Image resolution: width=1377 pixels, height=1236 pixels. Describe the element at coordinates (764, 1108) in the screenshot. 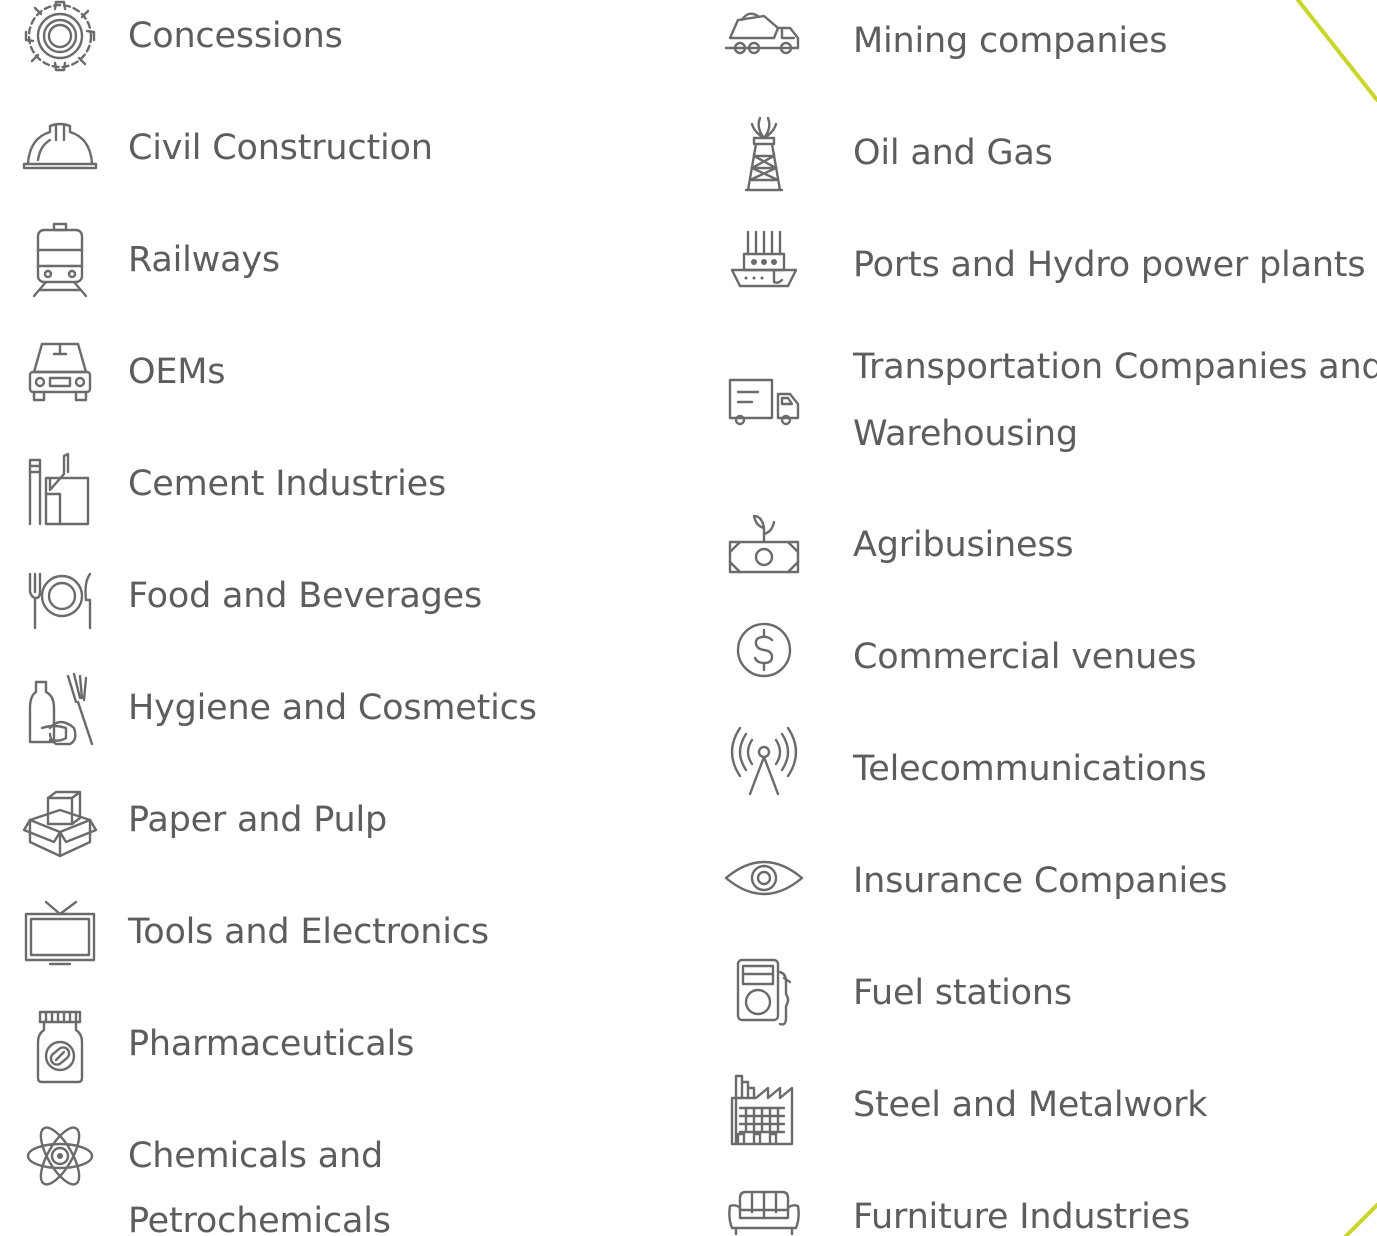

I see `steel-factory-icon` at that location.